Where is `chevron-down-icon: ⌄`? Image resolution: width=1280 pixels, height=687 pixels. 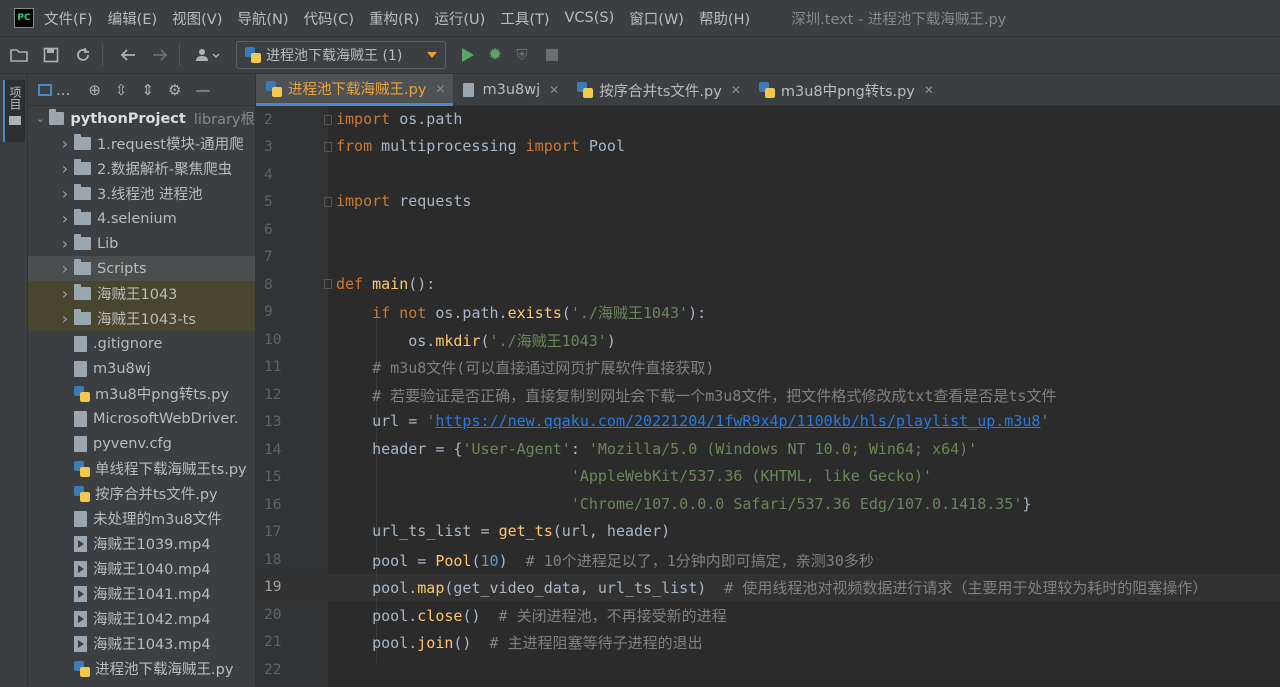
chevron-down-icon: ⌄ is located at coordinates (40, 118).